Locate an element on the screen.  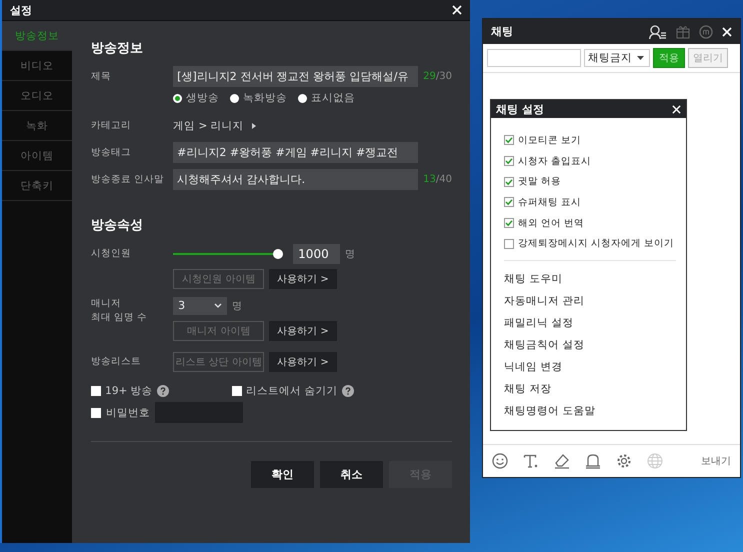
field-label: 매니저 최대 임명 수 is located at coordinates (119, 311).